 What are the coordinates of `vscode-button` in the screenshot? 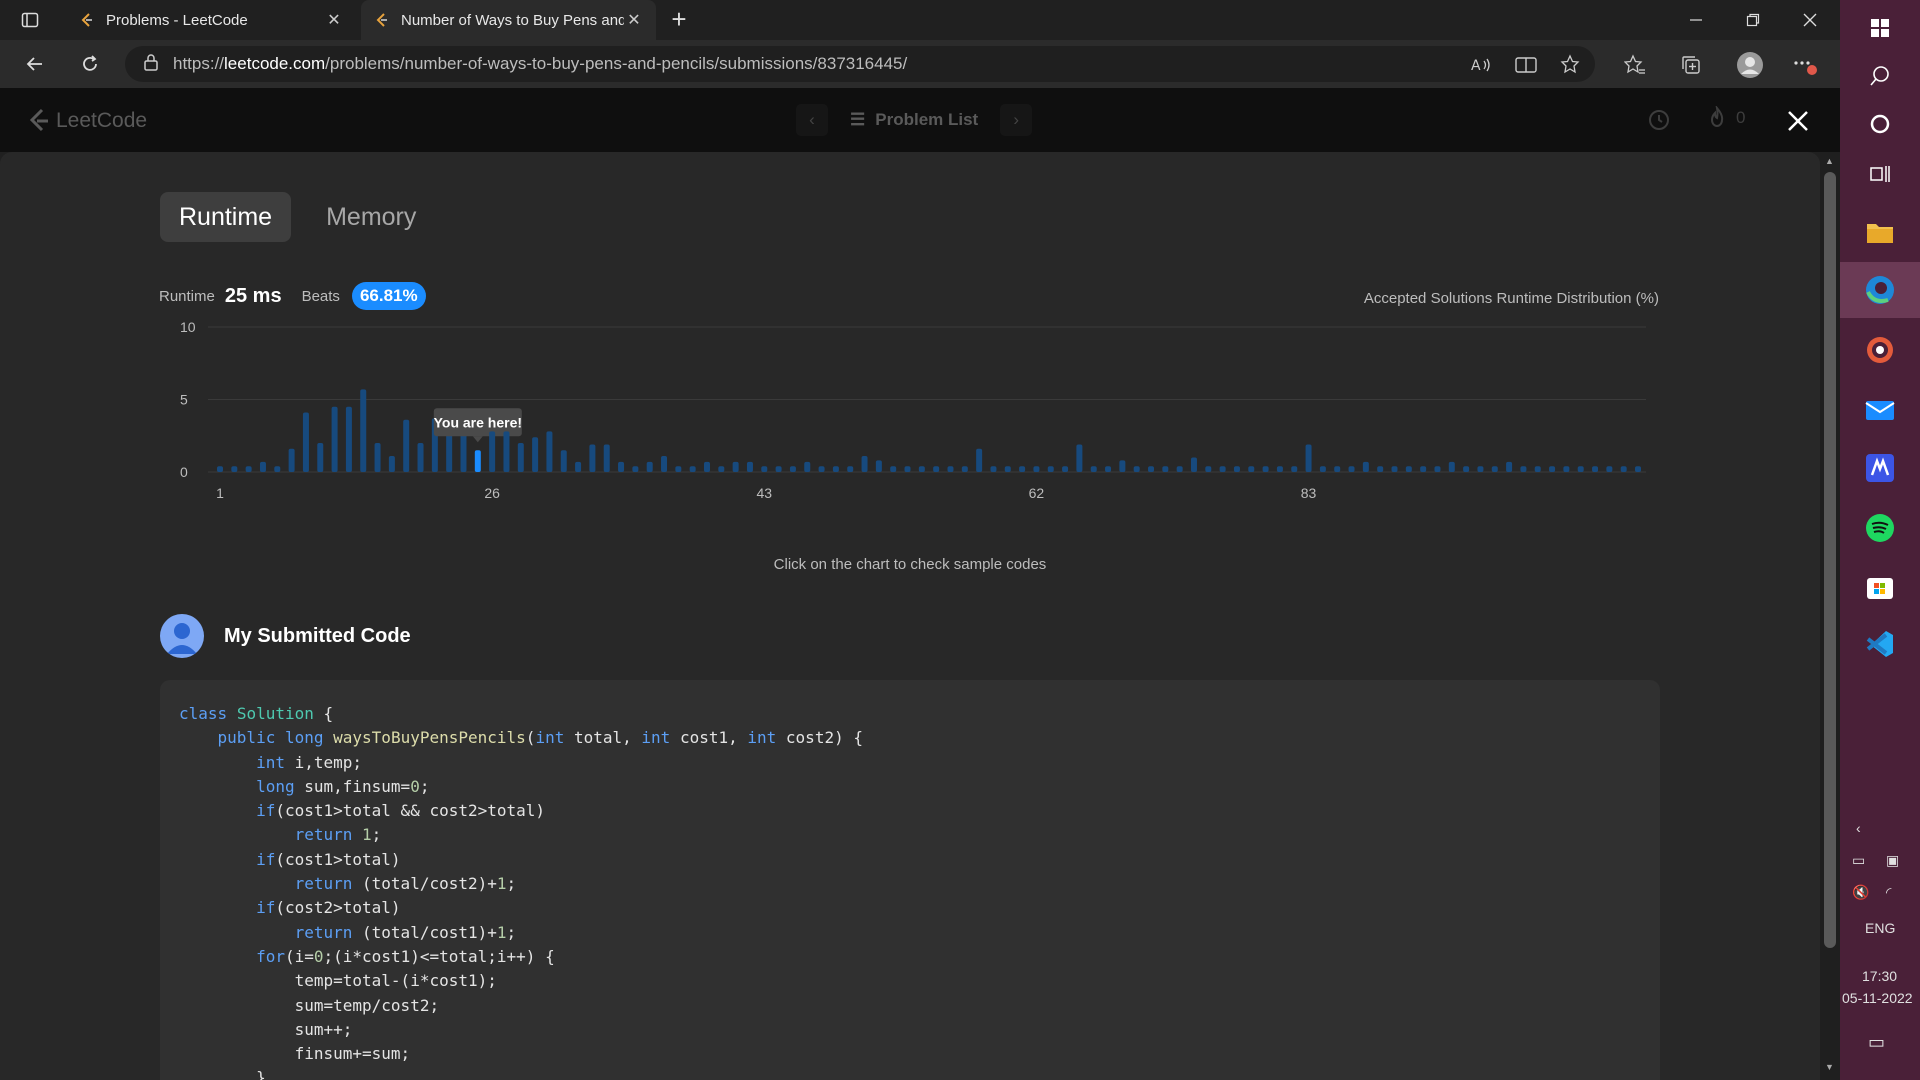 It's located at (1880, 644).